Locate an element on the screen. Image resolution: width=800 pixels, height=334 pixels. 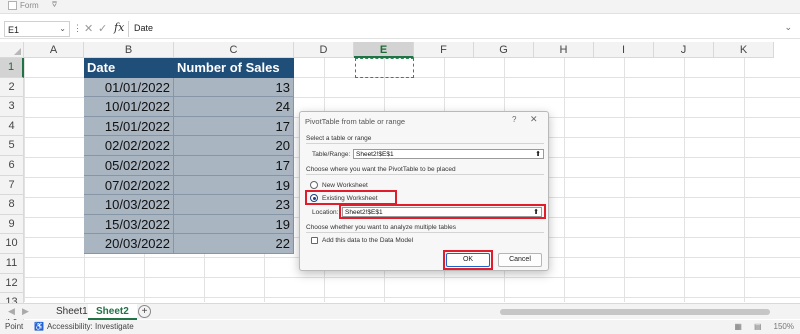
highlight-location is located at coordinates (442, 211).